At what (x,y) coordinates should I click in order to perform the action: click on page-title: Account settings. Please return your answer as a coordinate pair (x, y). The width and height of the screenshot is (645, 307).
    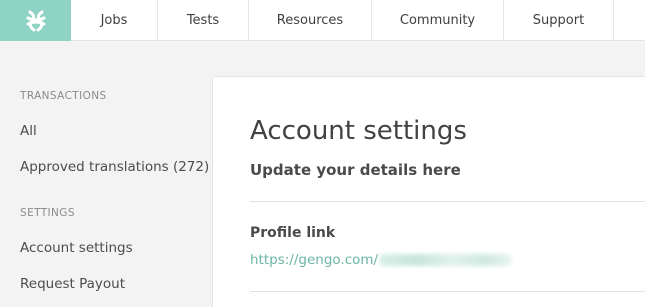
    Looking at the image, I should click on (358, 131).